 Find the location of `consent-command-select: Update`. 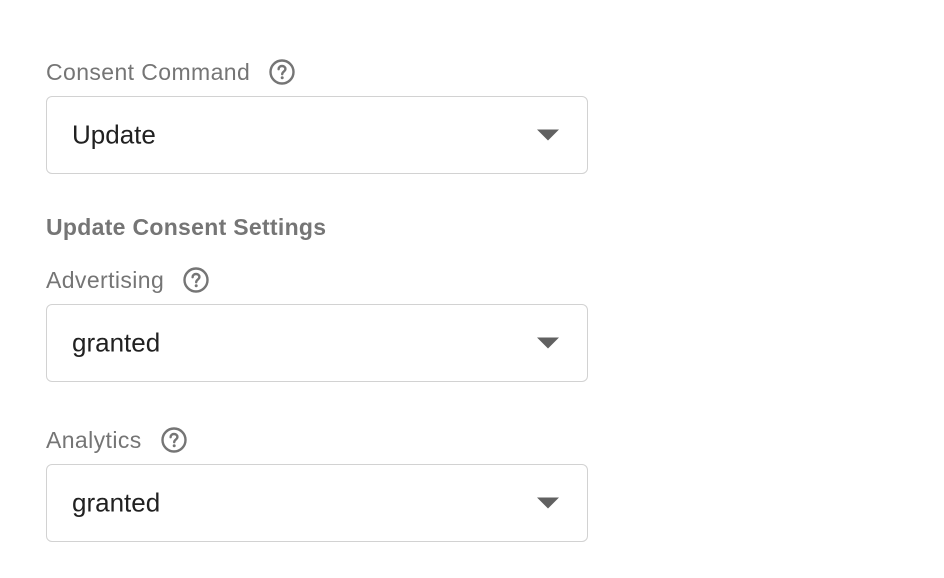

consent-command-select: Update is located at coordinates (317, 135).